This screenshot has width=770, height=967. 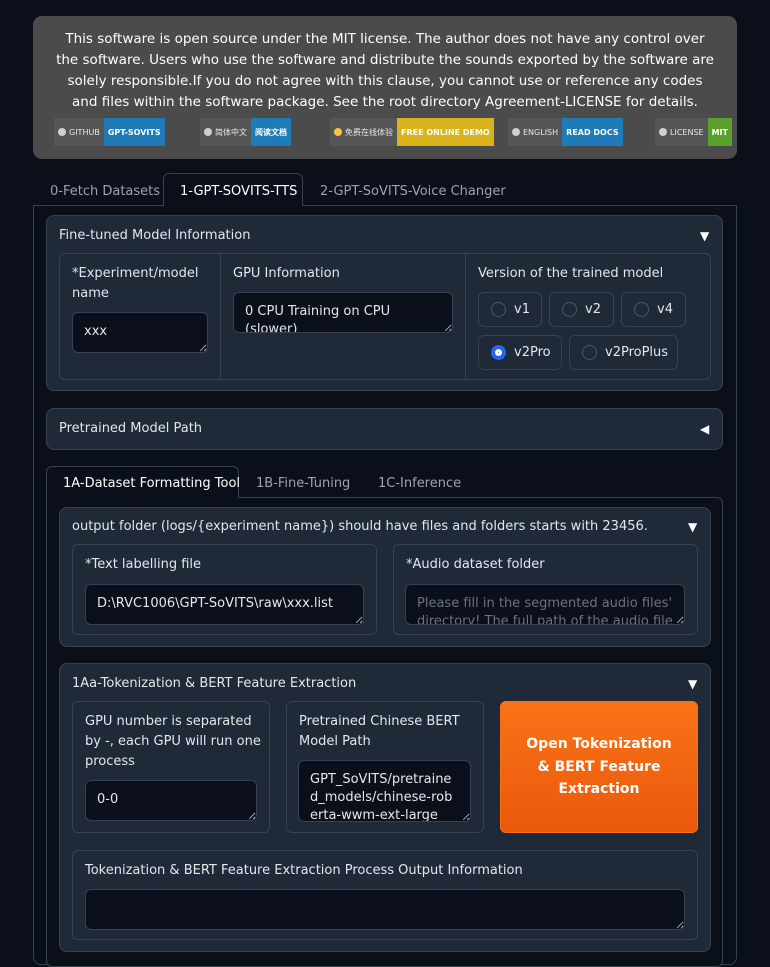 I want to click on tab-gpt-sovits-tts: 1-GPT-SOVITS-TTS, so click(x=238, y=192).